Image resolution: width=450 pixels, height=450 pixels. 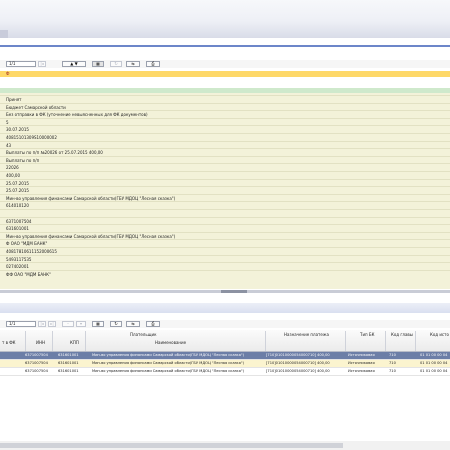 I want to click on detail-value: 5493117535, so click(x=19, y=259).